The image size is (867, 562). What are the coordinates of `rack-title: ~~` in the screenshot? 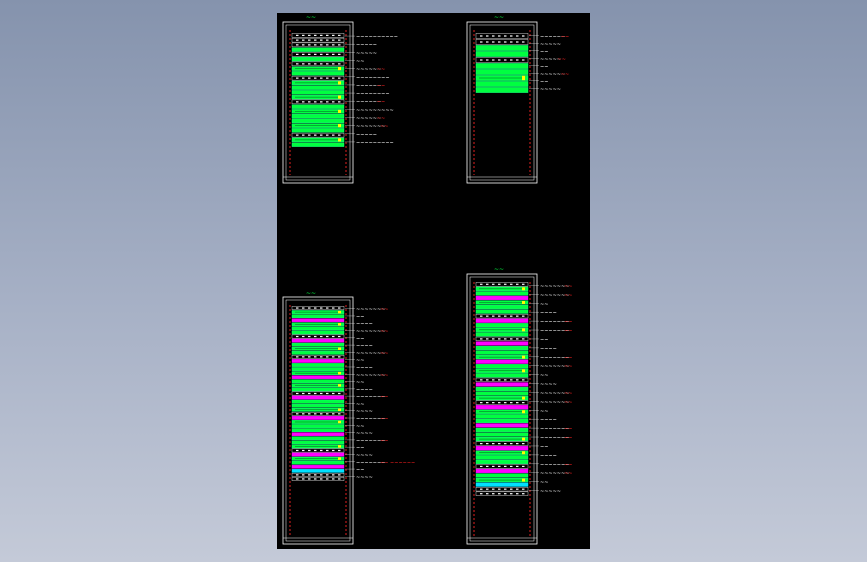 It's located at (311, 17).